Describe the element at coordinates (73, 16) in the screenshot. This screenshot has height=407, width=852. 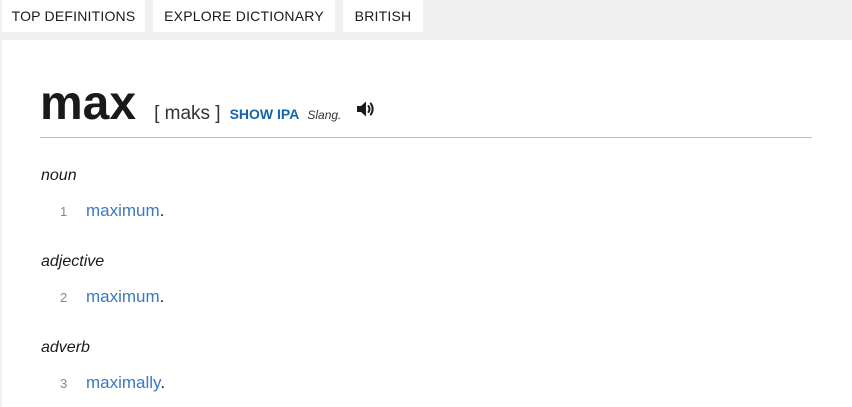
I see `tab-top-definitions: TOP DEFINITIONS` at that location.